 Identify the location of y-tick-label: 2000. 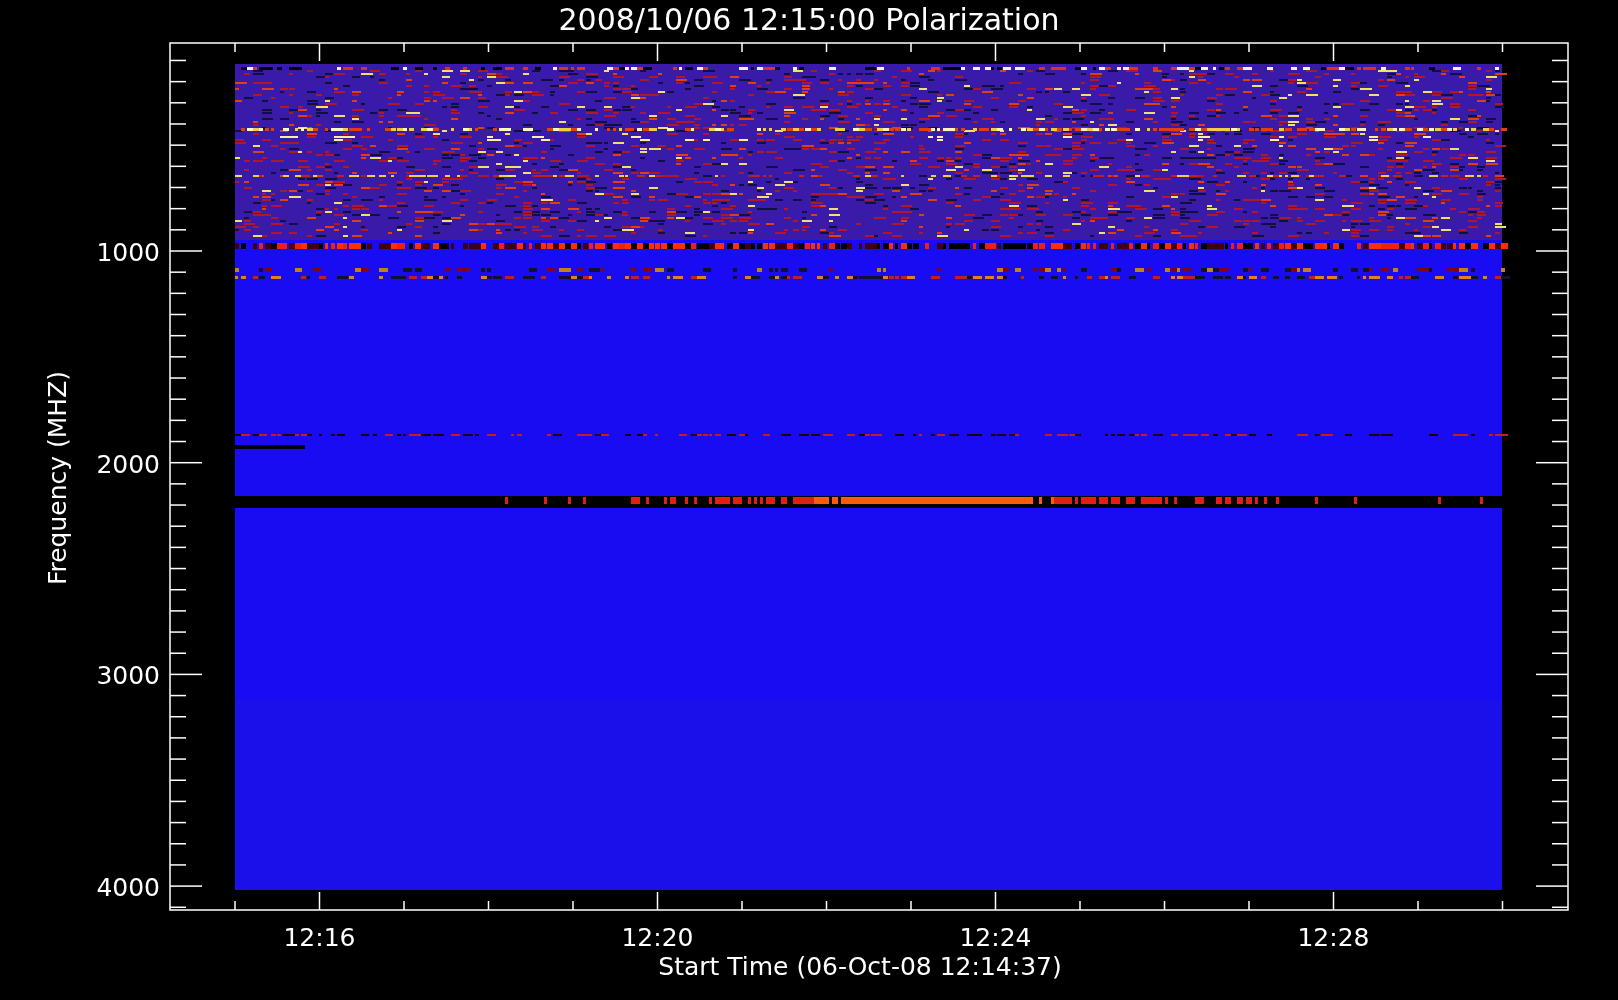
(128, 464).